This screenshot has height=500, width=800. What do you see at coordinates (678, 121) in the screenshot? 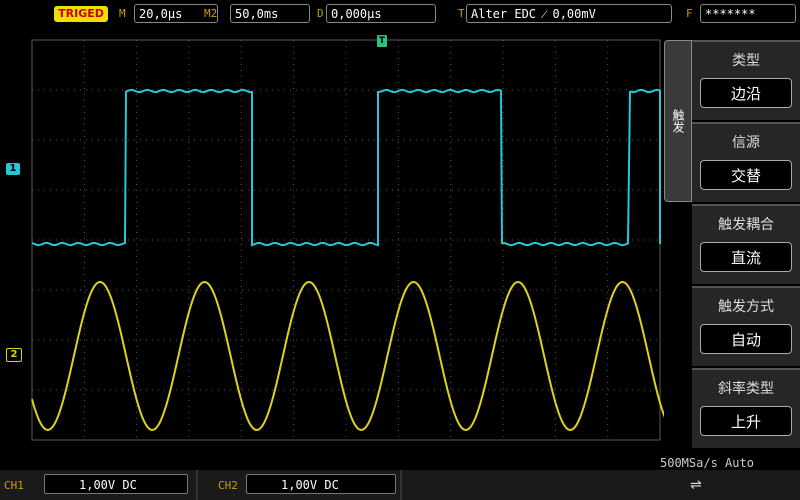
I see `menu-tab-trigger: 触发` at bounding box center [678, 121].